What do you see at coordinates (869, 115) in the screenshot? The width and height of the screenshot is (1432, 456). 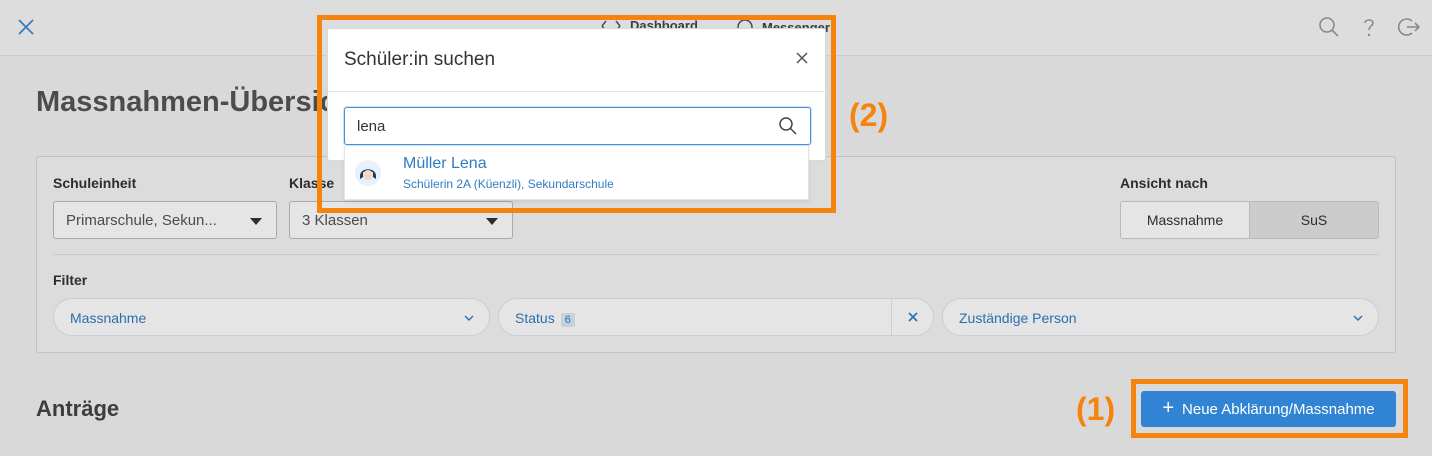 I see `callout-2: (2)` at bounding box center [869, 115].